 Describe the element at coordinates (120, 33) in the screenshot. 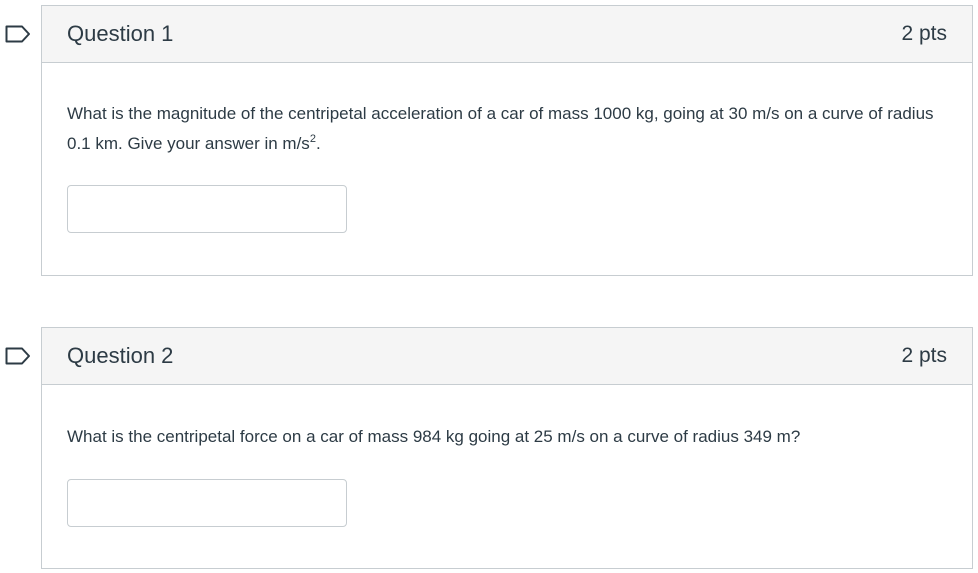

I see `question-title: Question 1` at that location.